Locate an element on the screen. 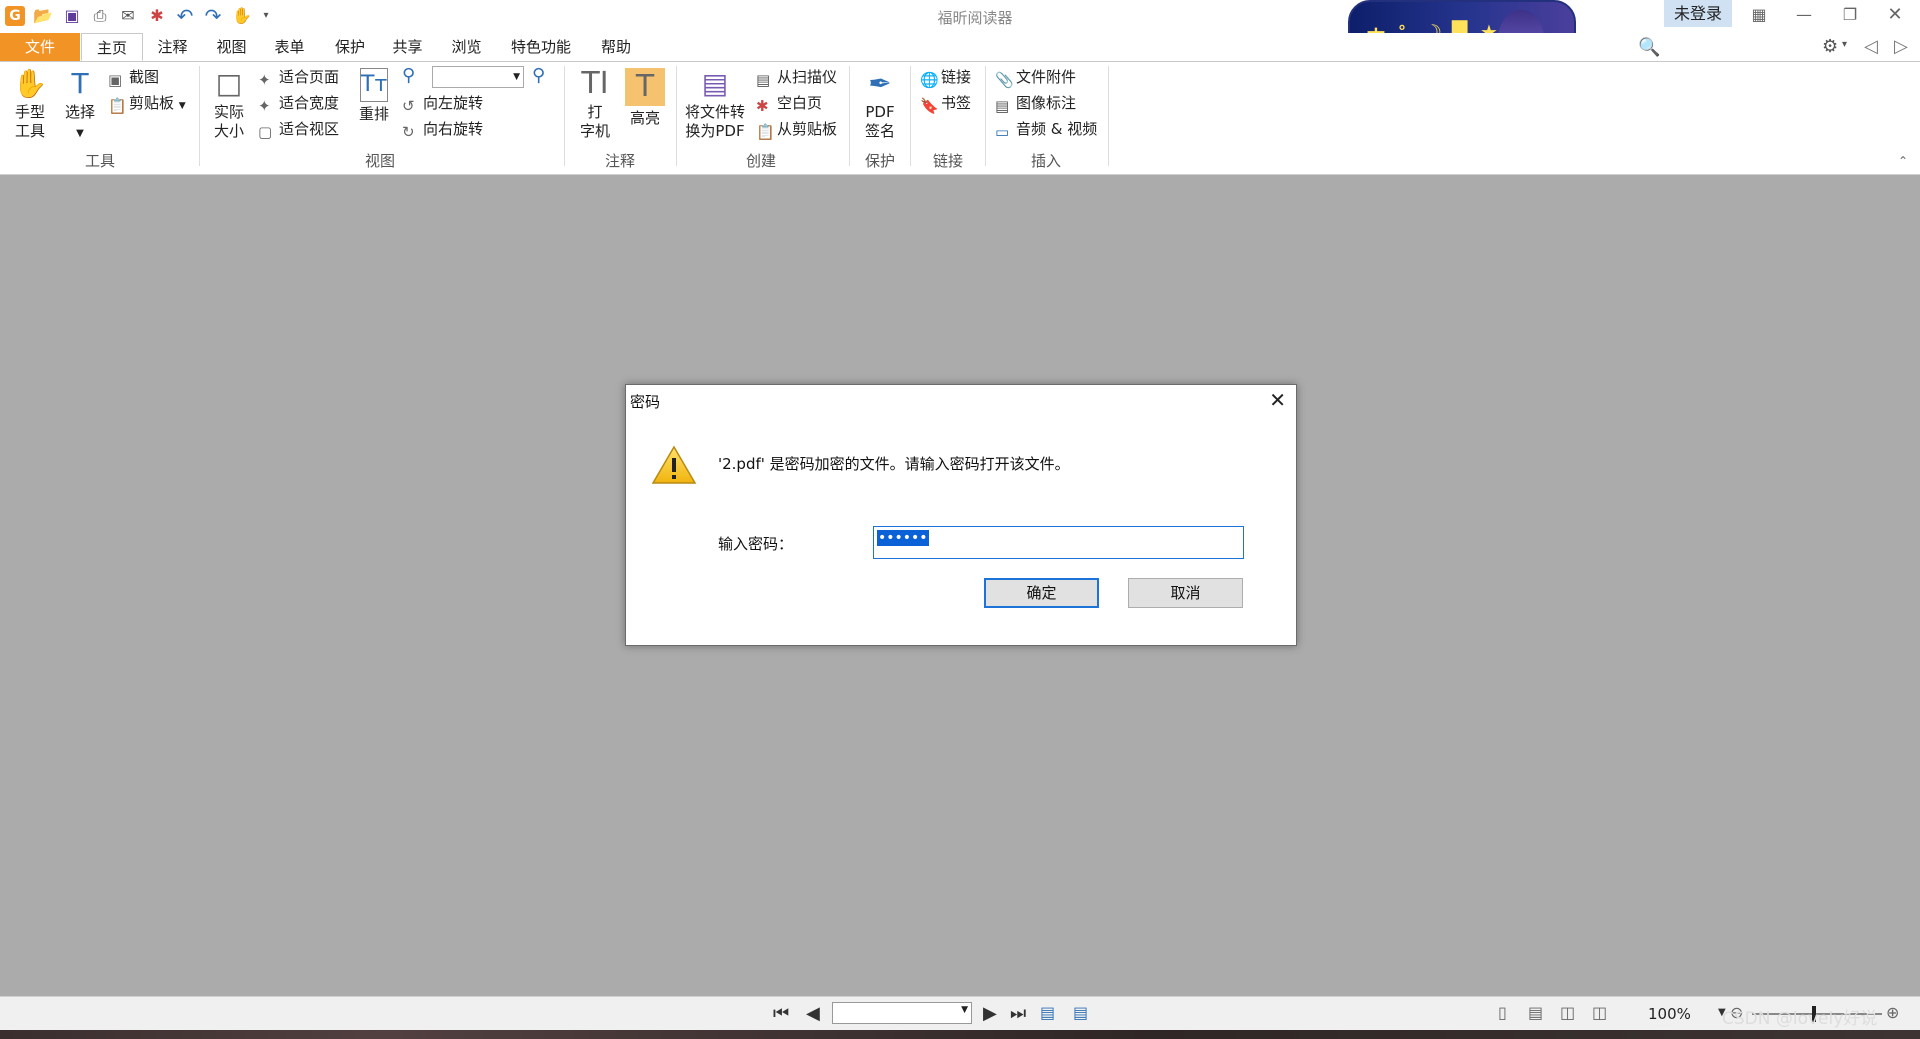 The width and height of the screenshot is (1920, 1039). fit-page-button: ✦ 适合页面 is located at coordinates (298, 78).